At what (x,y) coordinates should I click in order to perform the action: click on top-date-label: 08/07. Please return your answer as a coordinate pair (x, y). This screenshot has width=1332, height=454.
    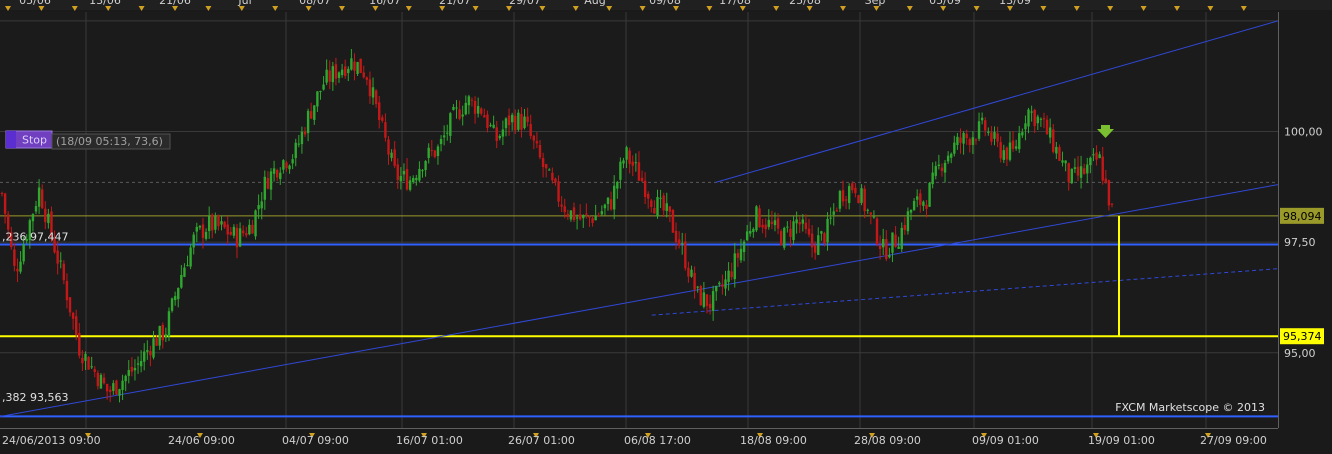
    Looking at the image, I should click on (315, 3).